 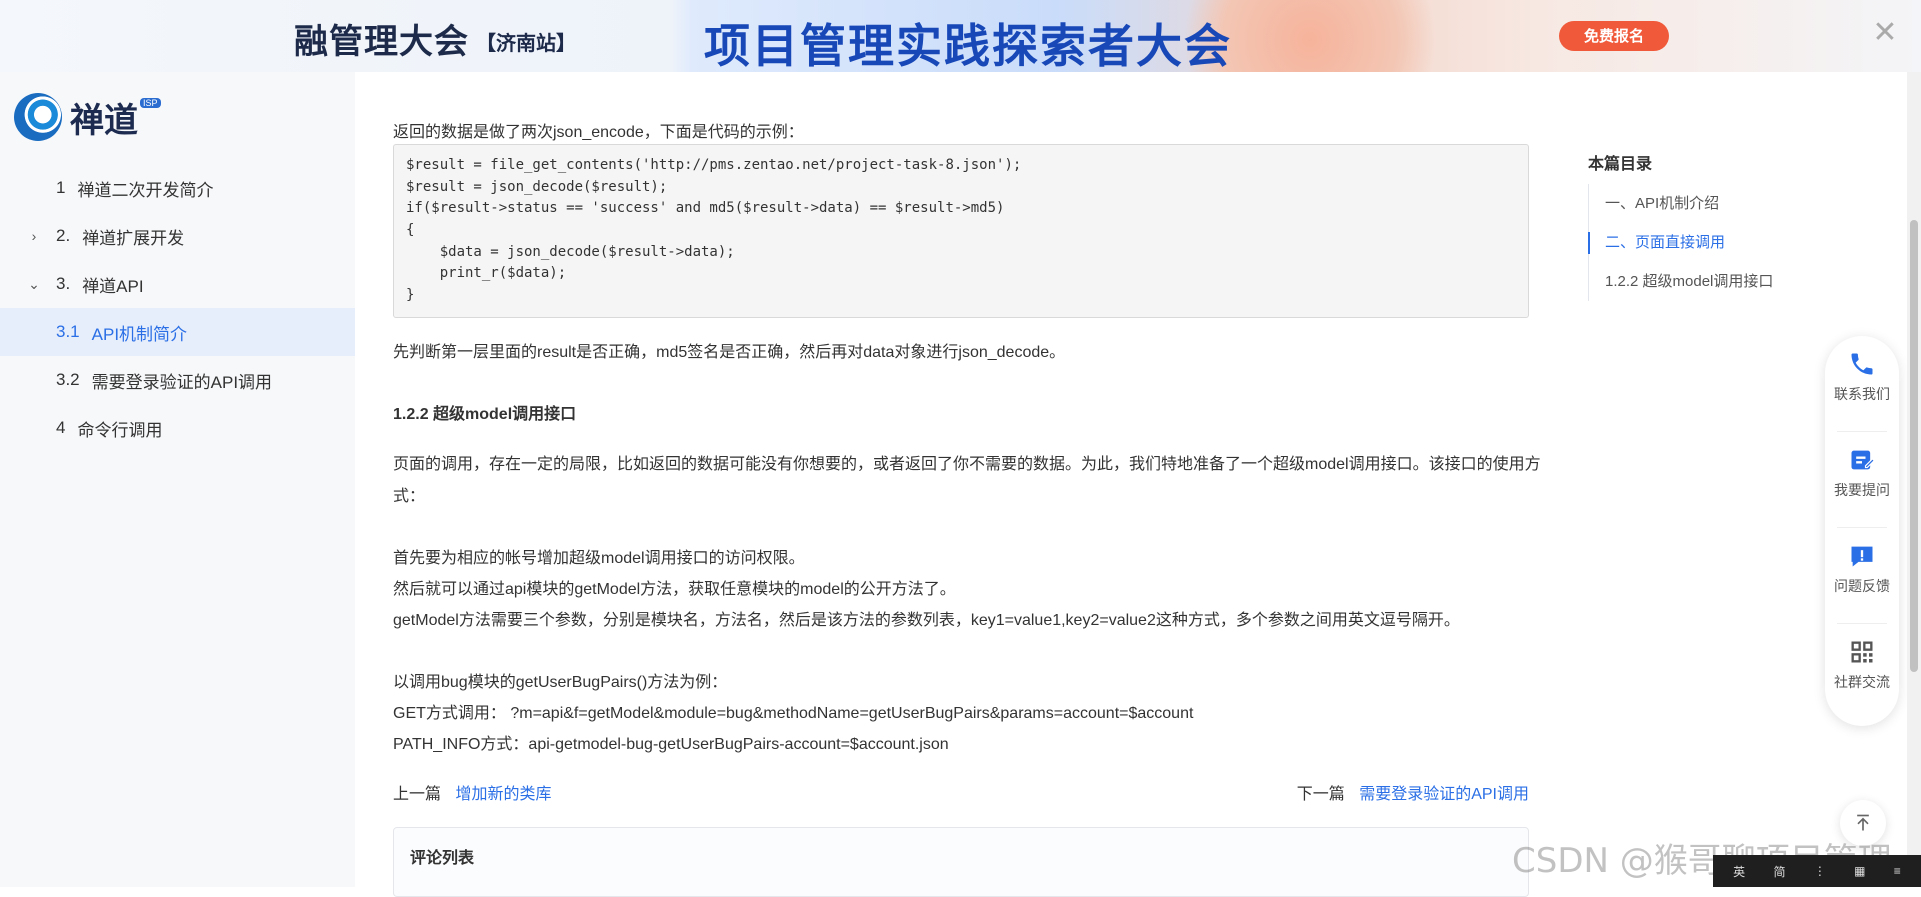 I want to click on next-label: 下一篇, so click(x=1320, y=794).